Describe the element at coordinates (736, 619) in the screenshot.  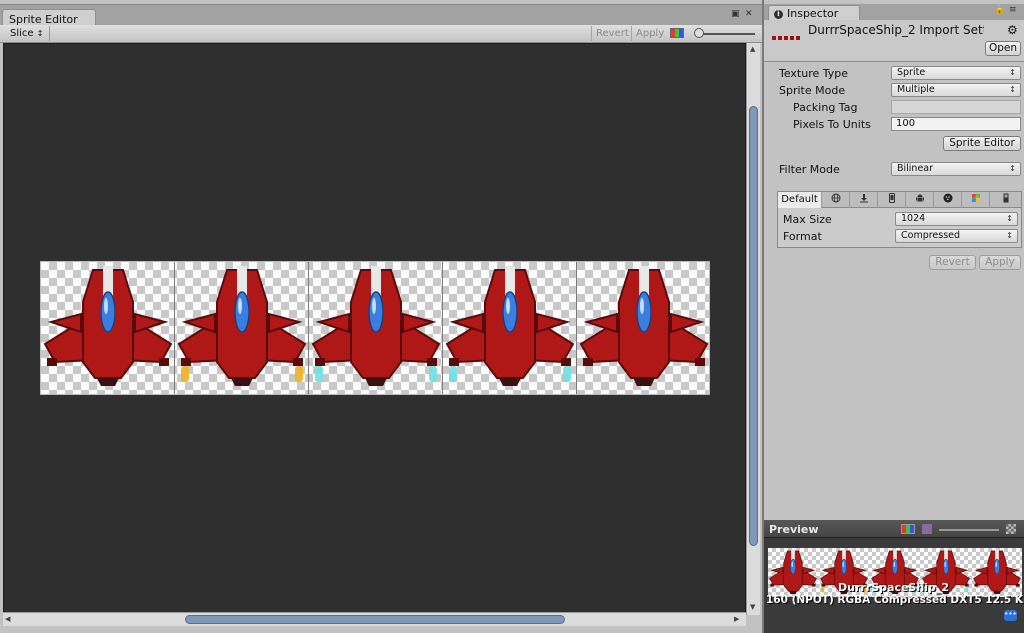
I see `scroll-right-icon: ▶` at that location.